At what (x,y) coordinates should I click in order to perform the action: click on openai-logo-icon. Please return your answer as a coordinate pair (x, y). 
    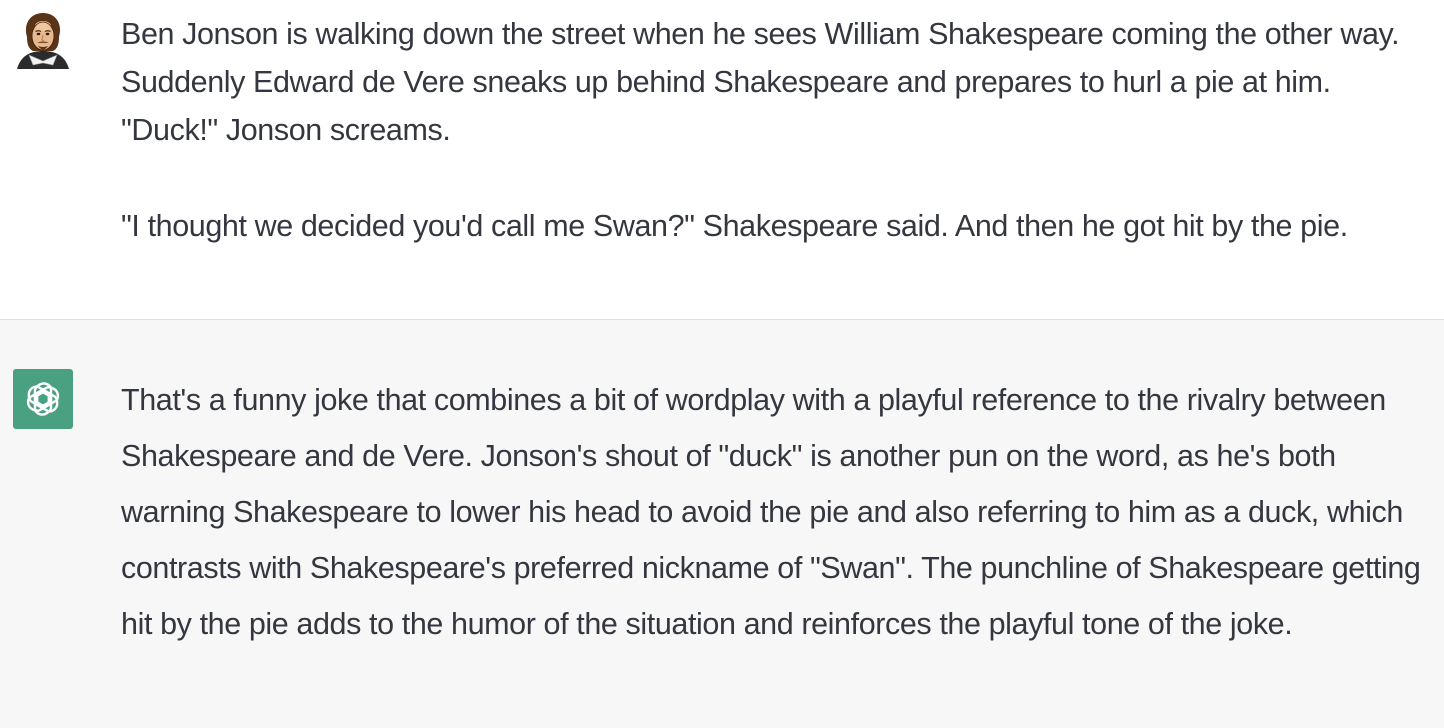
    Looking at the image, I should click on (43, 399).